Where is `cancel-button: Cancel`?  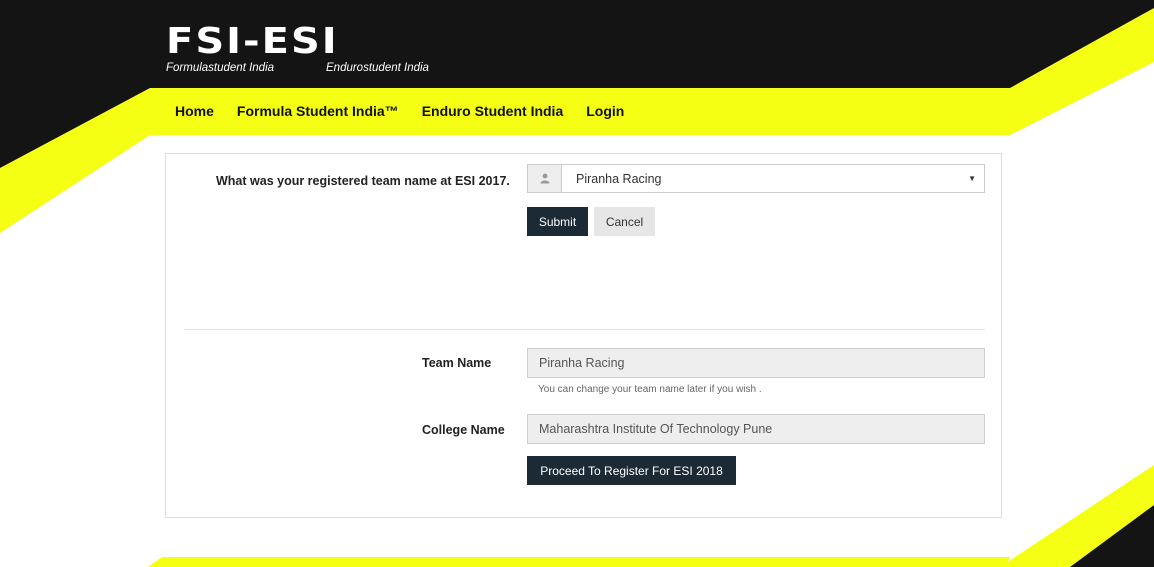 cancel-button: Cancel is located at coordinates (624, 221).